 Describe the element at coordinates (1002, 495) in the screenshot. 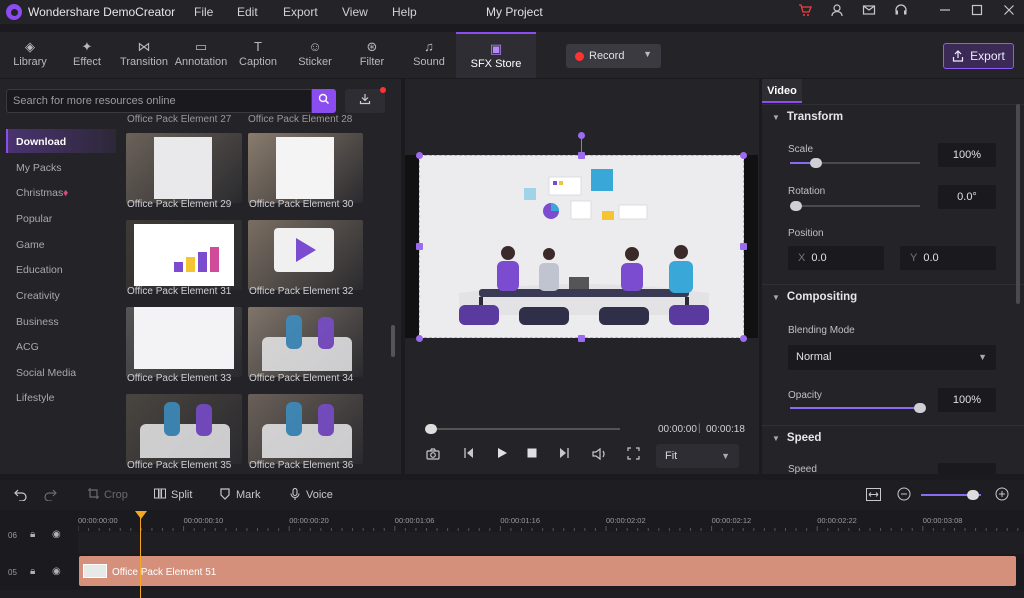

I see `zoom-in-icon` at that location.